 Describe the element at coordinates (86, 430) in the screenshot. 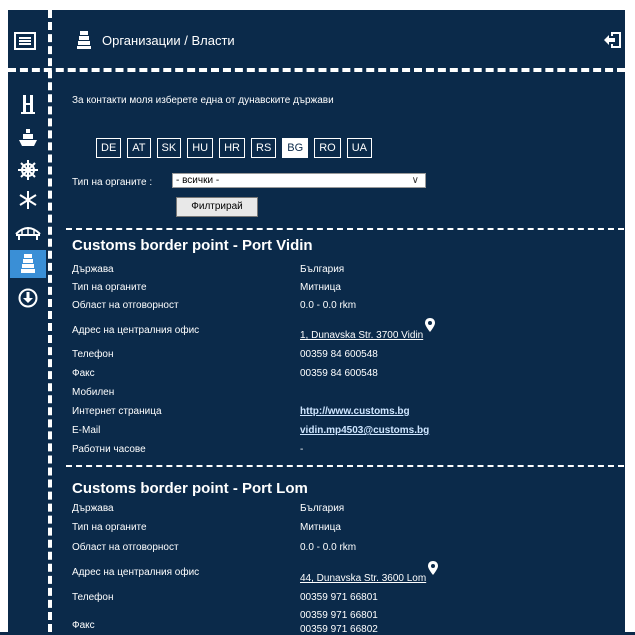

I see `email-label: E-Mail` at that location.